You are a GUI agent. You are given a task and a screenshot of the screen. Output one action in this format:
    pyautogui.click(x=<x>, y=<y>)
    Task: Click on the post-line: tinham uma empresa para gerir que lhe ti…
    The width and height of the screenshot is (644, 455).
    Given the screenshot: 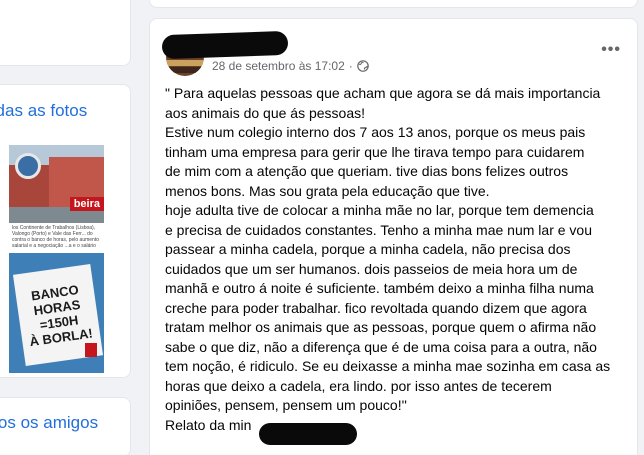 What is the action you would take?
    pyautogui.click(x=375, y=151)
    